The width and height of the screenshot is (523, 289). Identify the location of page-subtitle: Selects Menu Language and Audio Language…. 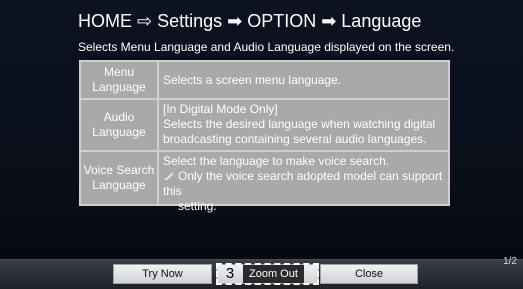
(266, 47).